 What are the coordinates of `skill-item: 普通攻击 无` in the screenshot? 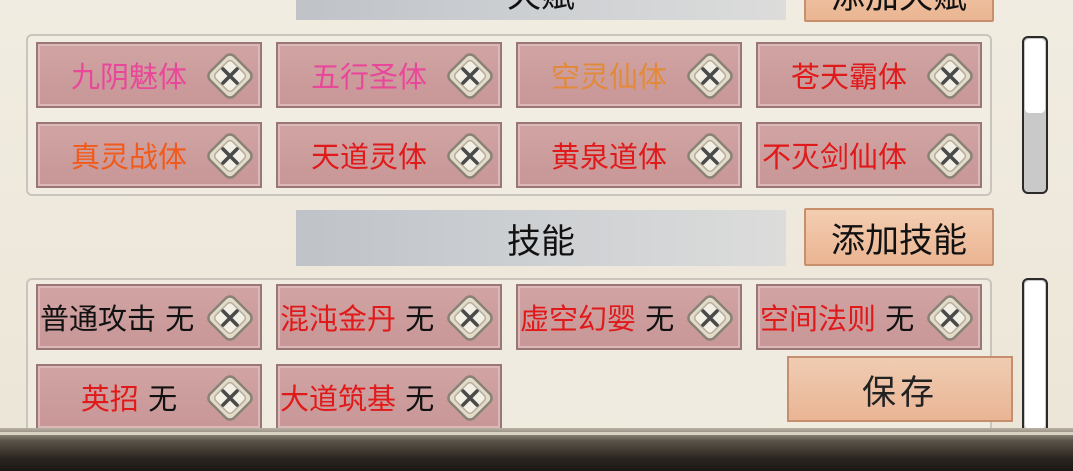 It's located at (149, 317).